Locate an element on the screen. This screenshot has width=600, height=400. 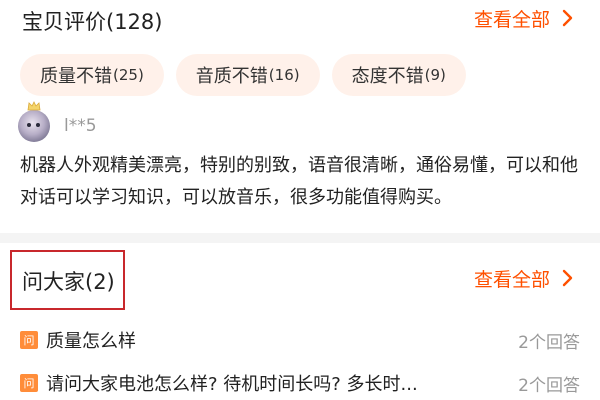
crown-icon is located at coordinates (34, 106).